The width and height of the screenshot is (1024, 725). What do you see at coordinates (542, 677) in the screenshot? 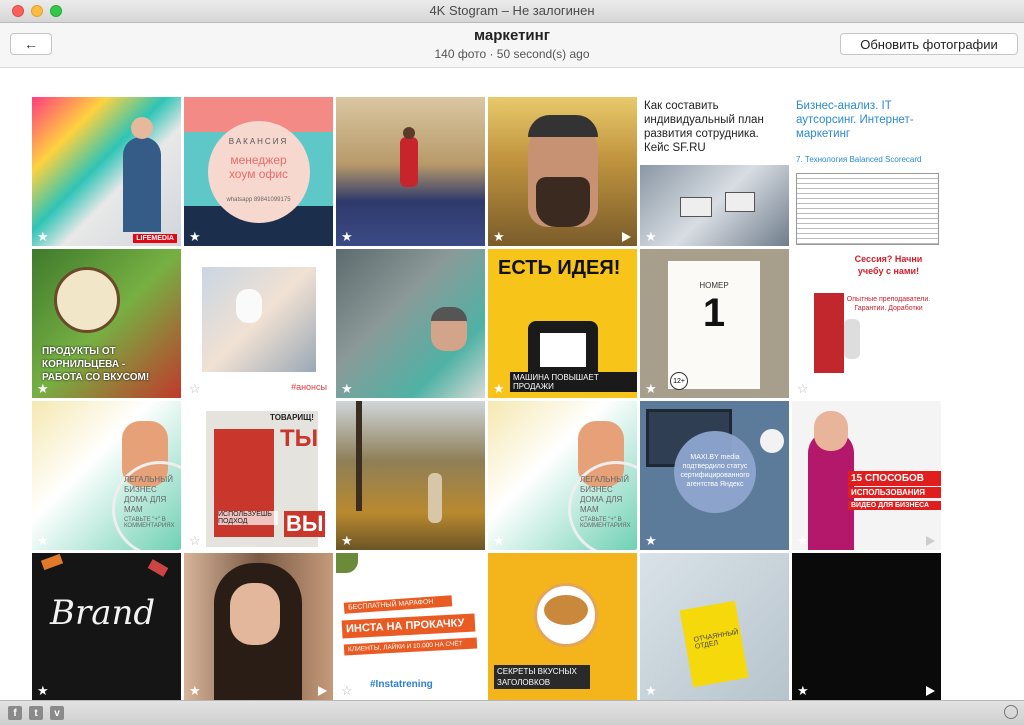
I see `tile-caption: СЕКРЕТЫ ВКУСНЫХ ЗАГОЛОВКОВ` at bounding box center [542, 677].